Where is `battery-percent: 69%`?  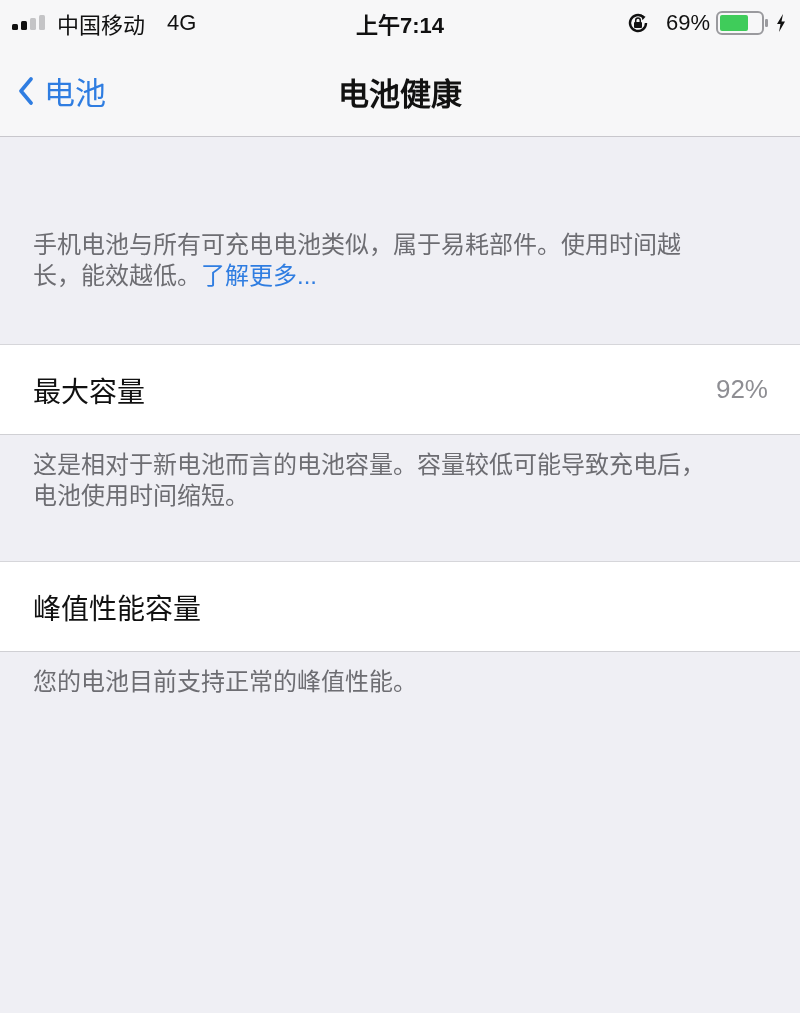 battery-percent: 69% is located at coordinates (687, 22).